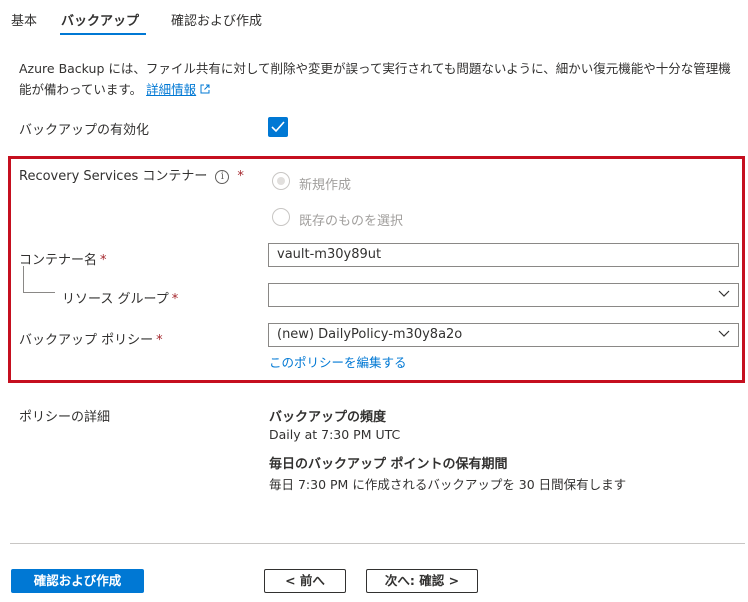 This screenshot has width=748, height=602. I want to click on backup-policy-label-row: バックアップ ポリシー *, so click(91, 338).